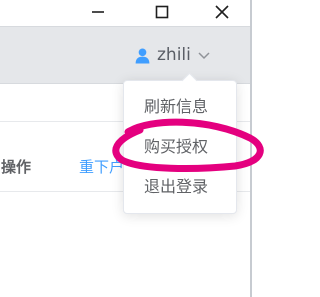  I want to click on minimize-icon, so click(98, 12).